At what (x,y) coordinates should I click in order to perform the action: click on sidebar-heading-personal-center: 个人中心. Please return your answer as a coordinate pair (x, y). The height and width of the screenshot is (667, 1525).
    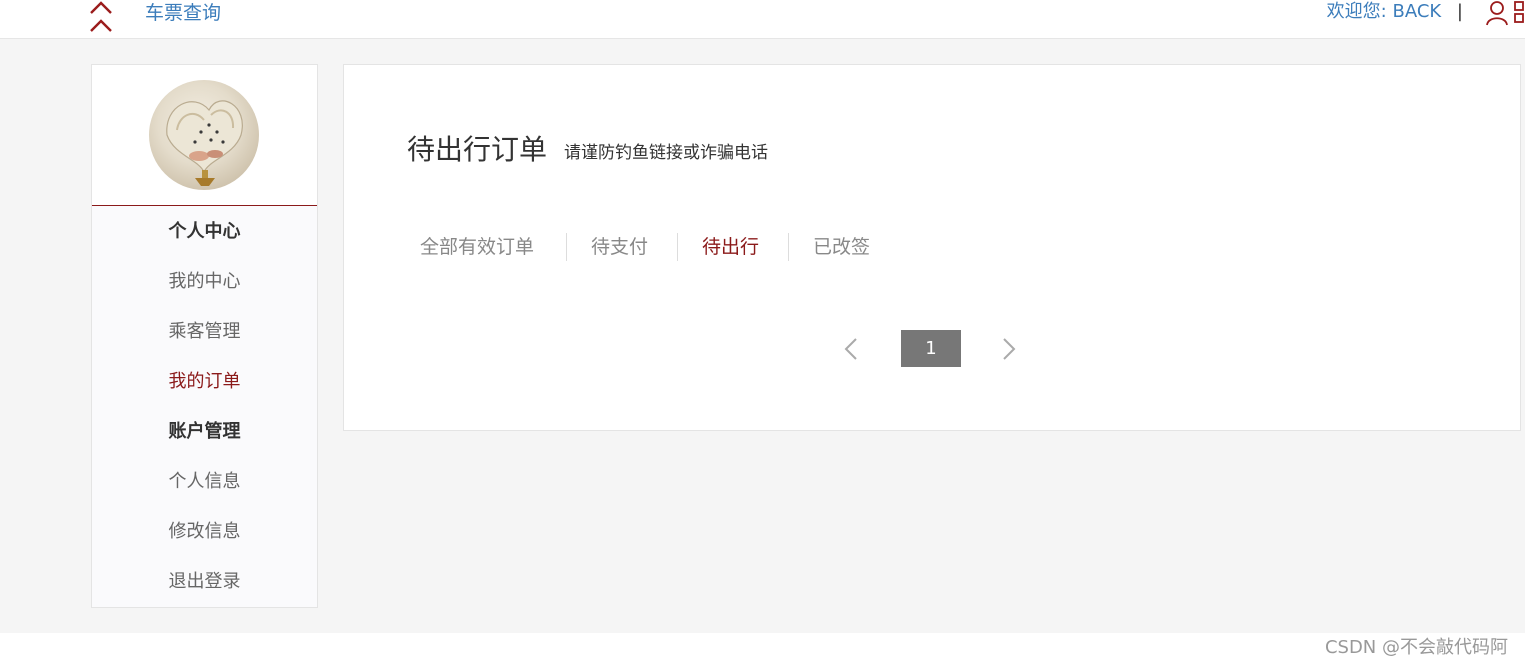
    Looking at the image, I should click on (204, 231).